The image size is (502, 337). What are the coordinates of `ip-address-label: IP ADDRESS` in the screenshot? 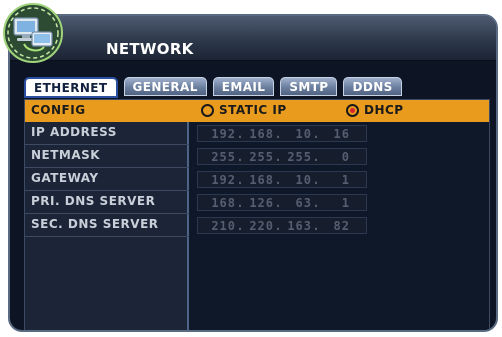 It's located at (74, 132).